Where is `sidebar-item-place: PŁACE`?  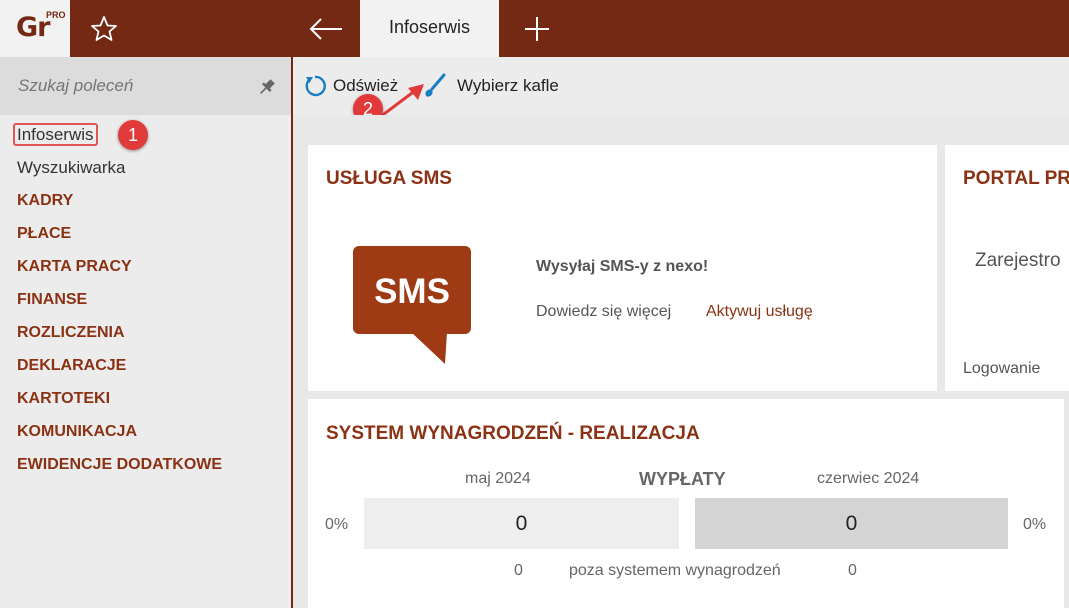 sidebar-item-place: PŁACE is located at coordinates (145, 238).